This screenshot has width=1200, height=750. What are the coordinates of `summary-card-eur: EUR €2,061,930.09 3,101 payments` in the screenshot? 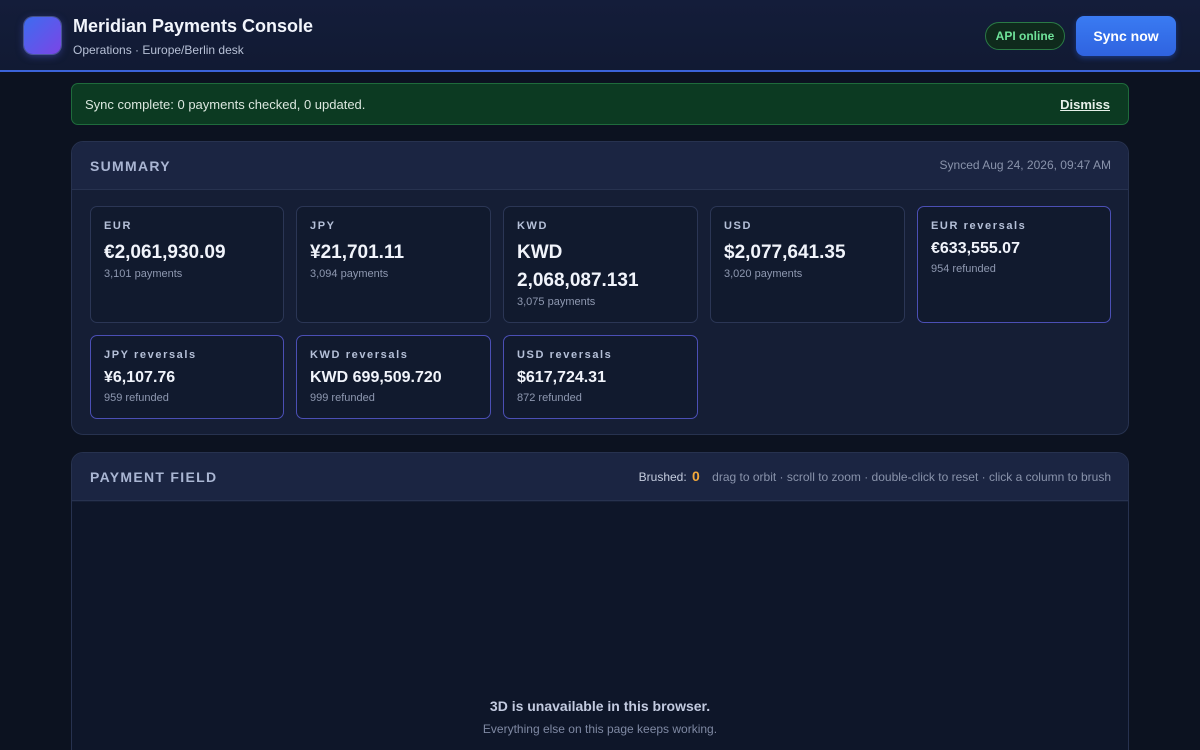 It's located at (187, 264).